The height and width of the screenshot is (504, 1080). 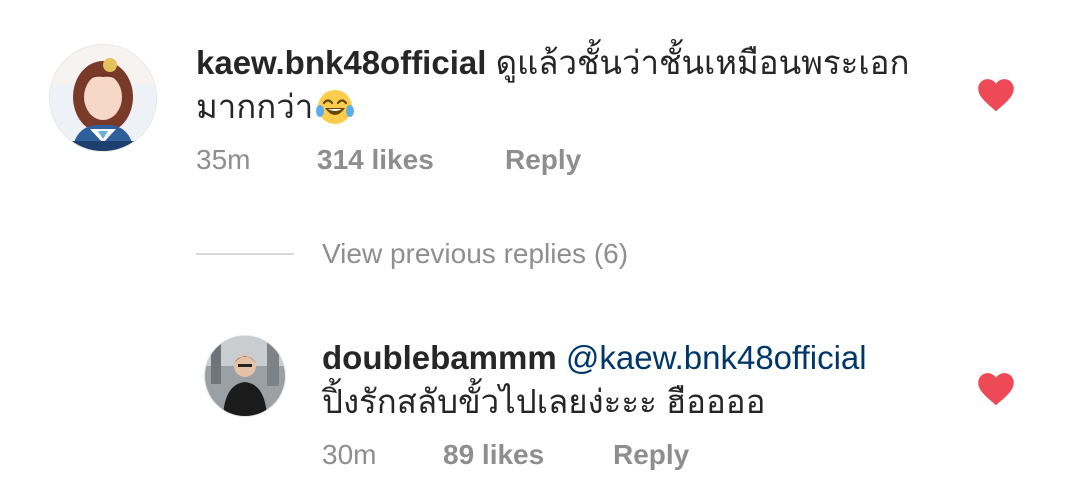 What do you see at coordinates (716, 357) in the screenshot?
I see `mention-link: @kaew.bnk48official` at bounding box center [716, 357].